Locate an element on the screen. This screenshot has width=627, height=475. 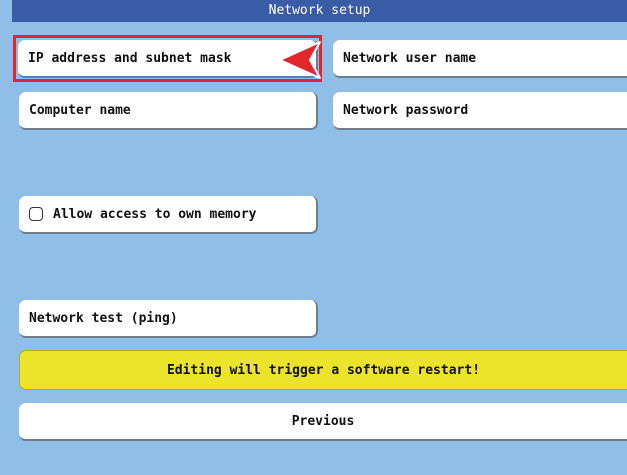
previous-label: Previous is located at coordinates (323, 421).